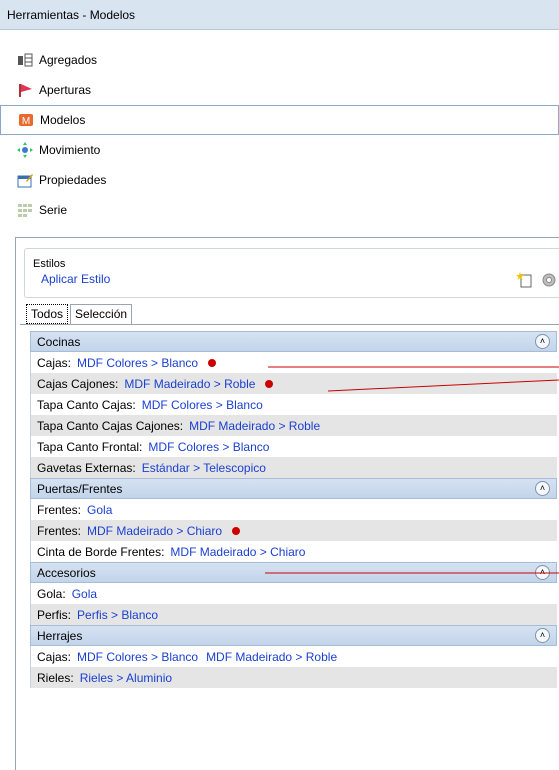 The image size is (559, 770). What do you see at coordinates (293, 362) in the screenshot?
I see `property-row: Cajas: MDF Colores > Blanco` at bounding box center [293, 362].